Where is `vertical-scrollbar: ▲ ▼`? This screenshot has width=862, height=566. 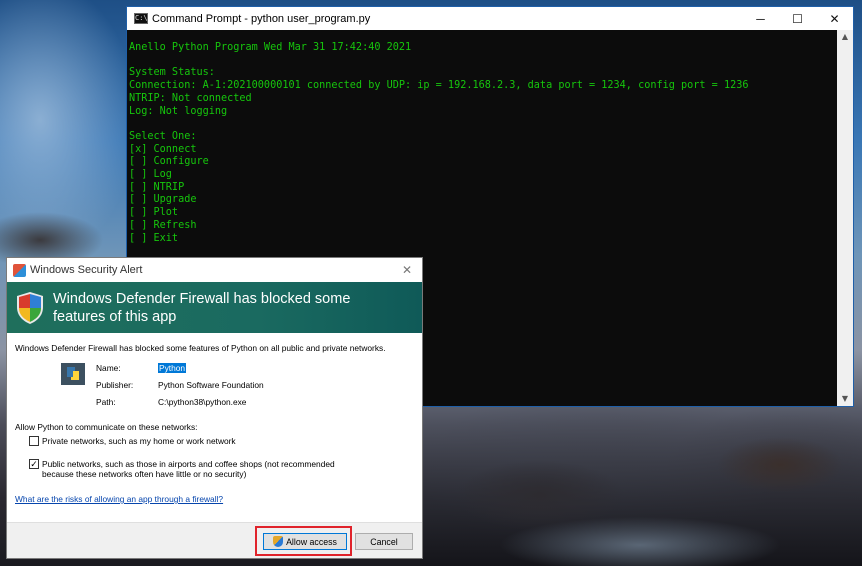
vertical-scrollbar: ▲ ▼ is located at coordinates (845, 218).